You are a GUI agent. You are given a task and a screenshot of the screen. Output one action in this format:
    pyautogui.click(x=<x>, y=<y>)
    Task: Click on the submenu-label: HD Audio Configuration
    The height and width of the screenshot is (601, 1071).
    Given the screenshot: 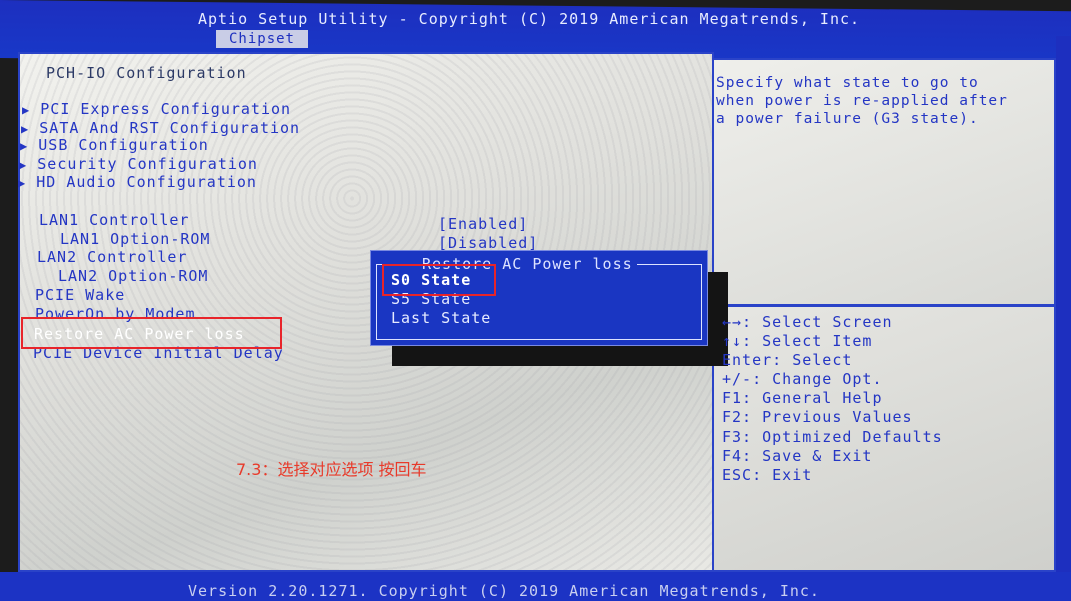 What is the action you would take?
    pyautogui.click(x=146, y=182)
    